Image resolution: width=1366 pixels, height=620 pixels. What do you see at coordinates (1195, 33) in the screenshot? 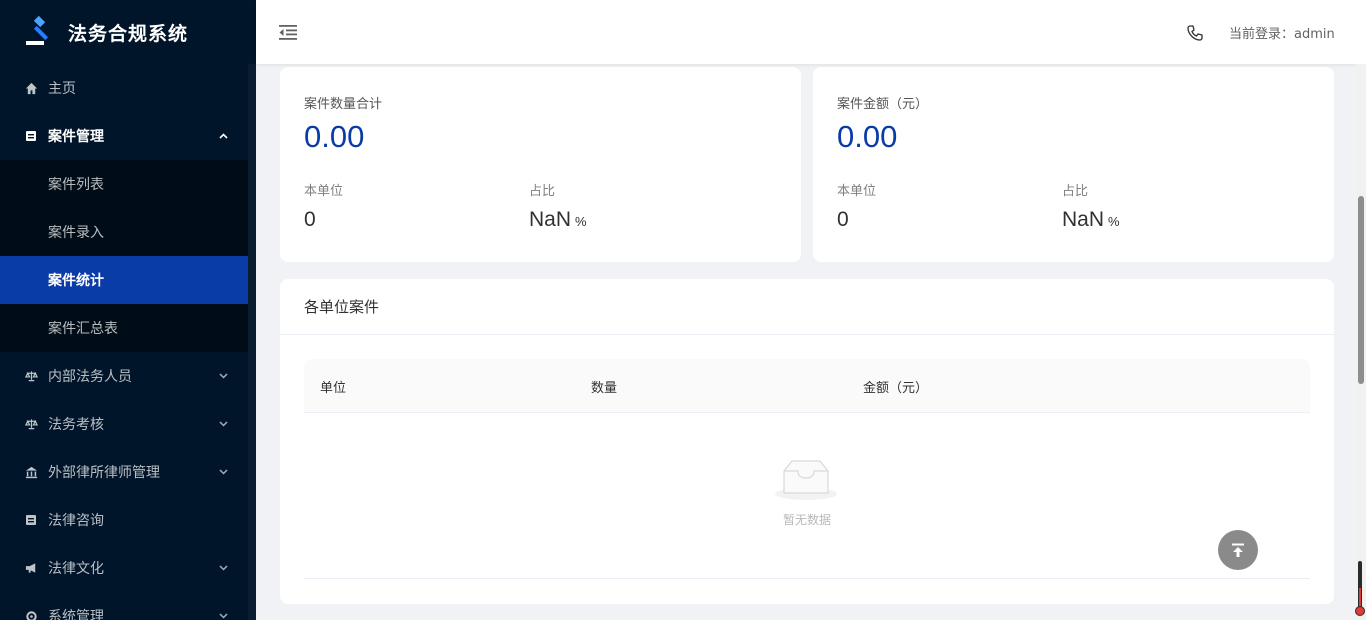
I see `phone-icon` at bounding box center [1195, 33].